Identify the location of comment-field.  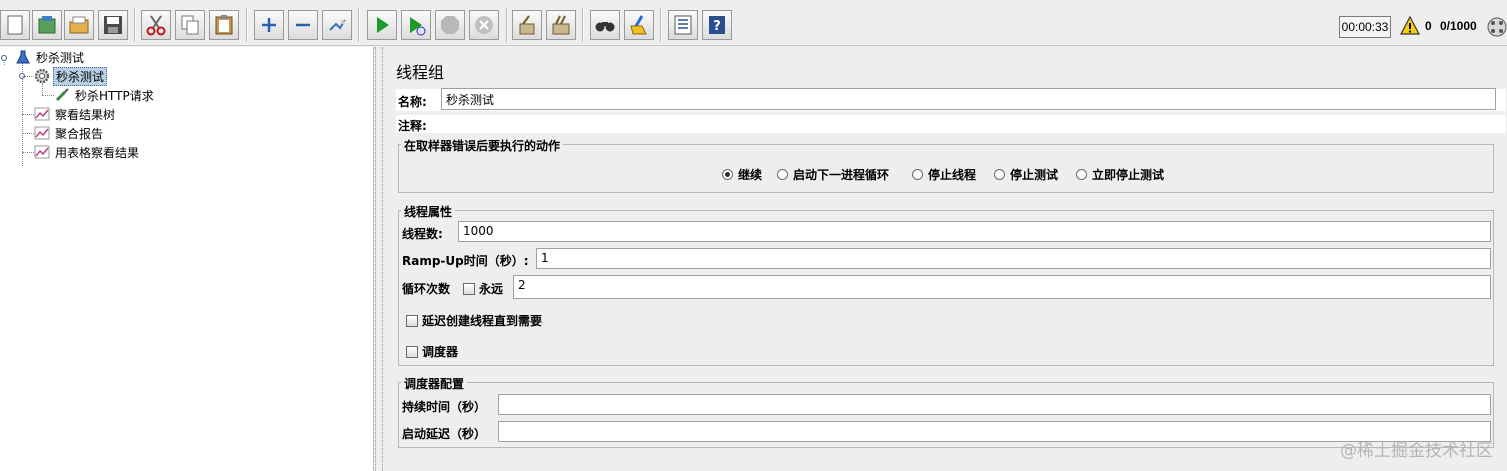
(966, 124).